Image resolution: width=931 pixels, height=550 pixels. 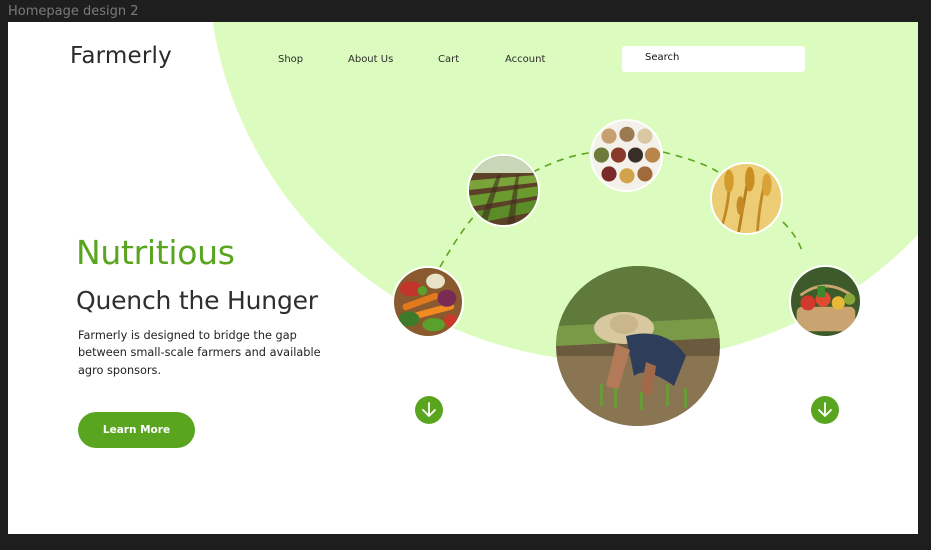 What do you see at coordinates (73, 11) in the screenshot?
I see `frame-label: Homepage design 2` at bounding box center [73, 11].